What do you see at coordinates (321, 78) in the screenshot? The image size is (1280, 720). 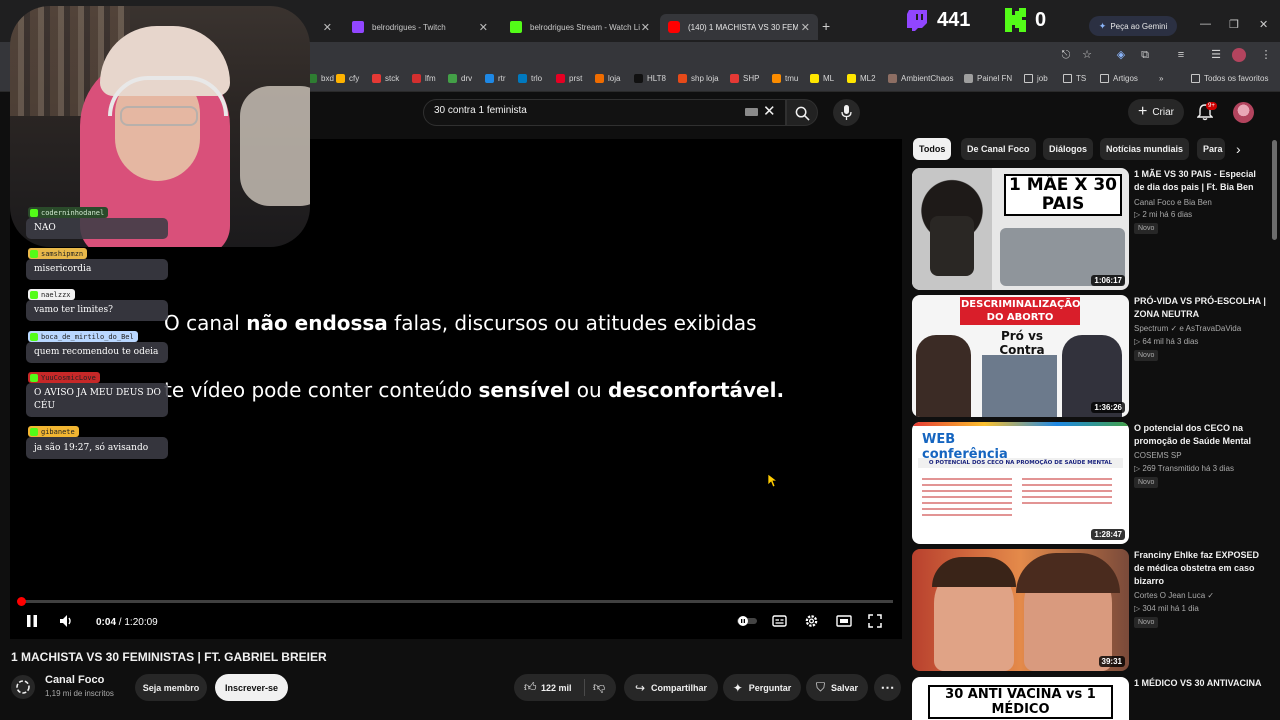 I see `bookmark-0: bxd` at bounding box center [321, 78].